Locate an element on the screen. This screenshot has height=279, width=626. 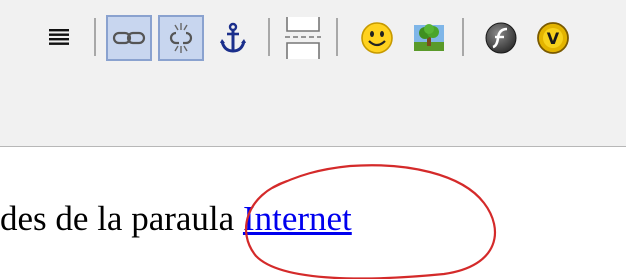
flash-icon is located at coordinates (501, 38).